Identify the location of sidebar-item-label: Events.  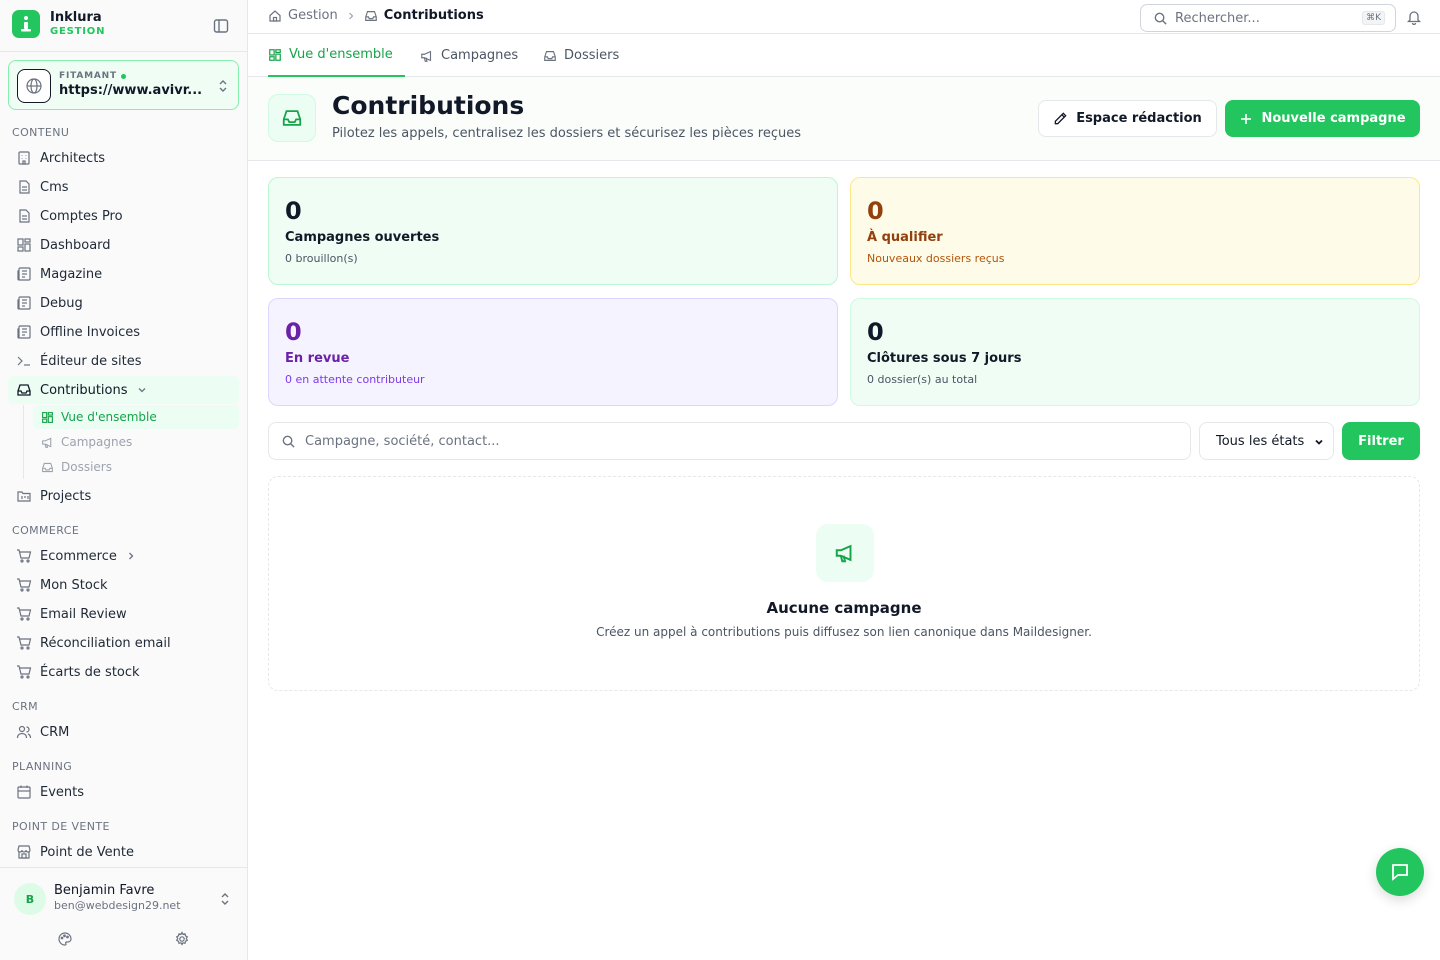
(62, 792).